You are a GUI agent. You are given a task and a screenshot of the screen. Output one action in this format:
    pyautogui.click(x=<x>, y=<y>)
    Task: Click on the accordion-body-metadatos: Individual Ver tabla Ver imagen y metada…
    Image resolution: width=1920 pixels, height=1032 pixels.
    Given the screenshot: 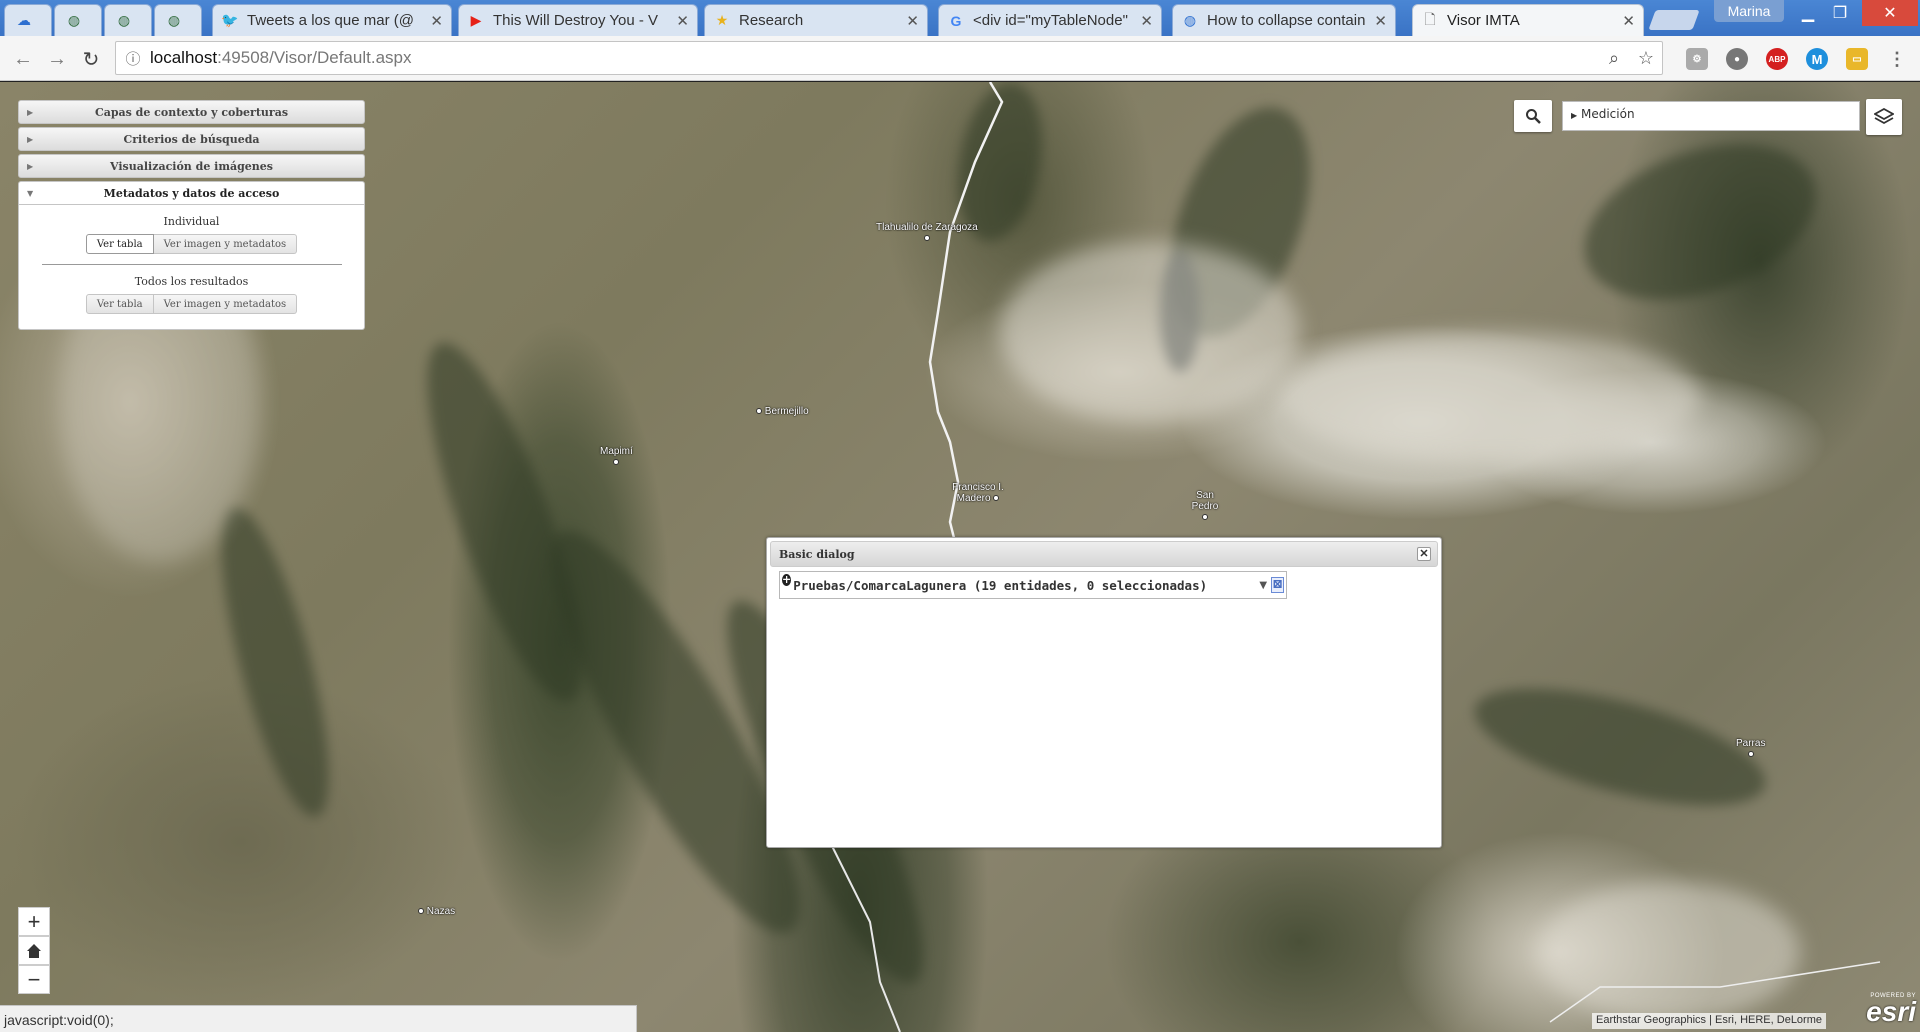 What is the action you would take?
    pyautogui.click(x=191, y=267)
    